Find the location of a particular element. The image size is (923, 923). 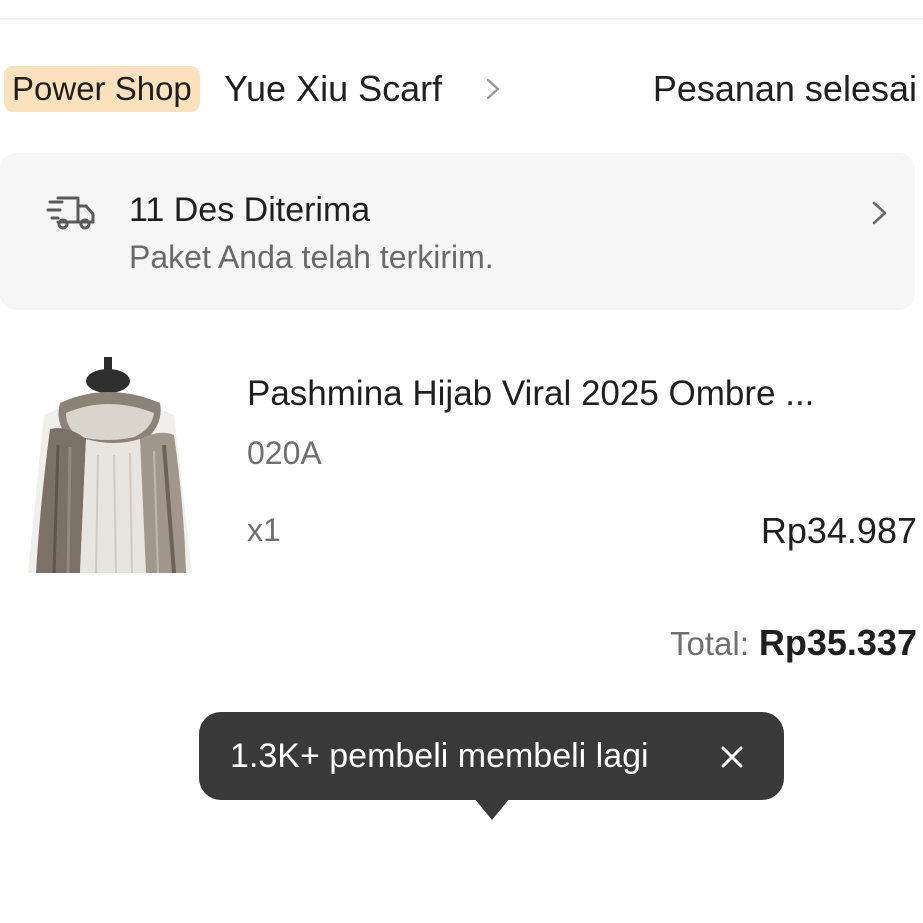

buy-again-tooltip: 1.3K+ pembeli membeli lagi is located at coordinates (491, 756).